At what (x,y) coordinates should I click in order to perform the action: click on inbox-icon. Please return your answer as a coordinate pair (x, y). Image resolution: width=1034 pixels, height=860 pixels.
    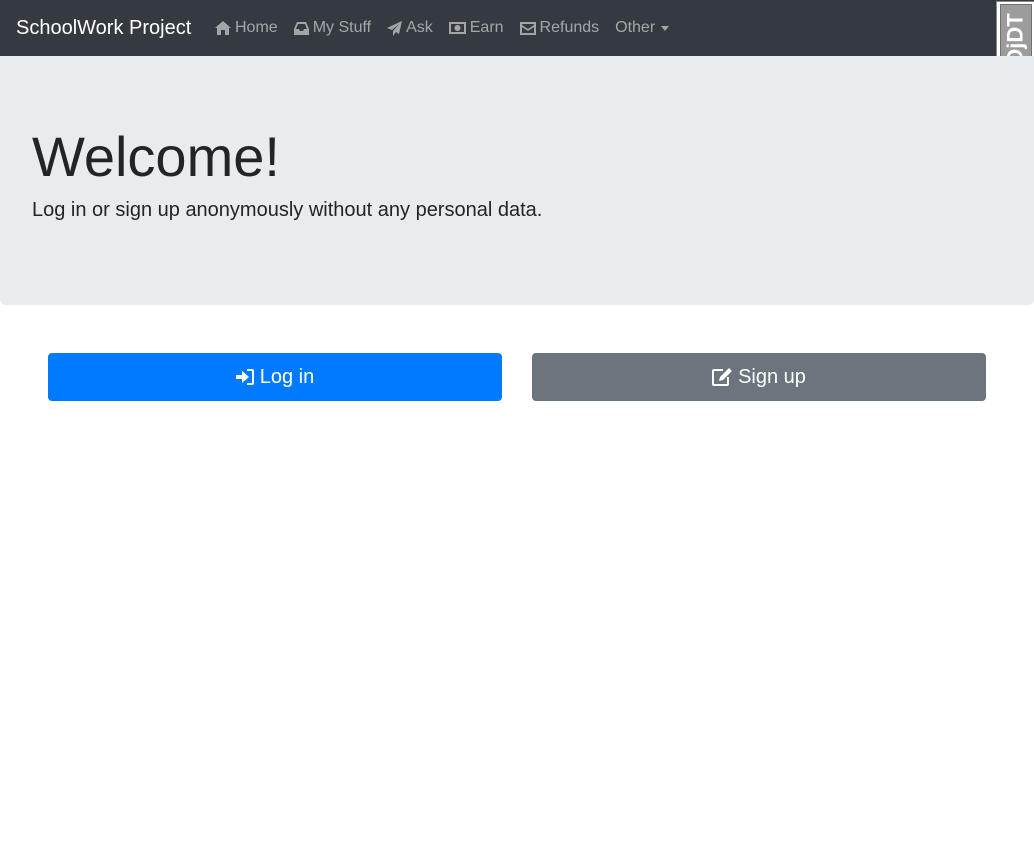
    Looking at the image, I should click on (301, 28).